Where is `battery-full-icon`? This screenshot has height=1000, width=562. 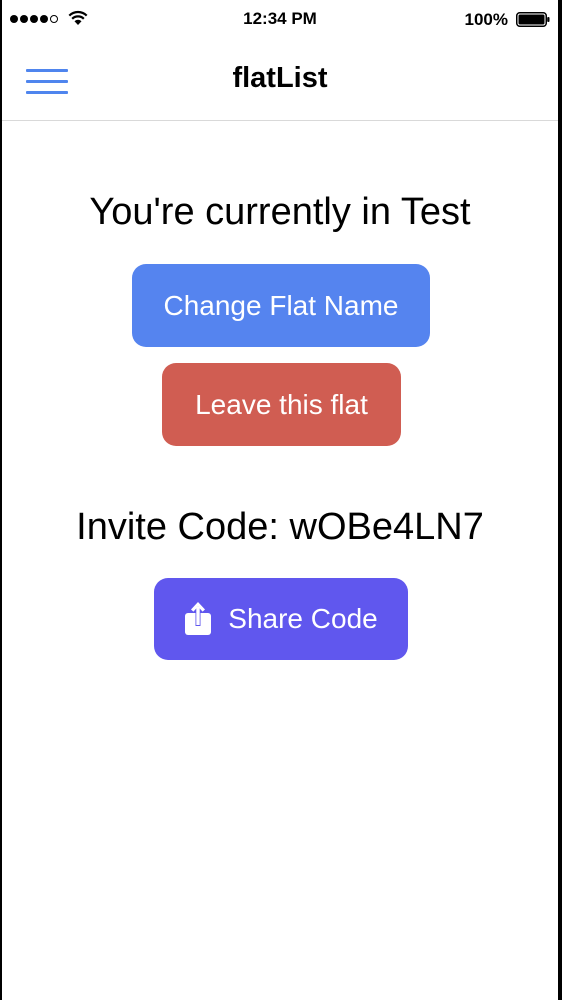 battery-full-icon is located at coordinates (533, 19).